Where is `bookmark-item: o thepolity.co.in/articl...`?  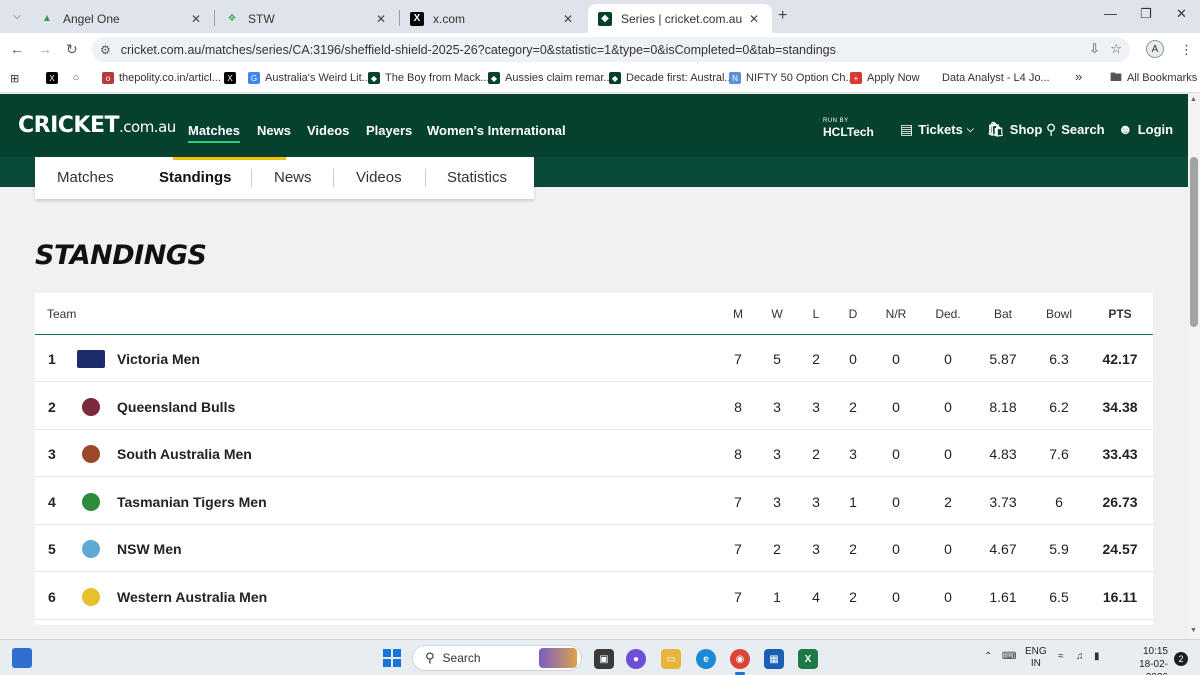 bookmark-item: o thepolity.co.in/articl... is located at coordinates (161, 78).